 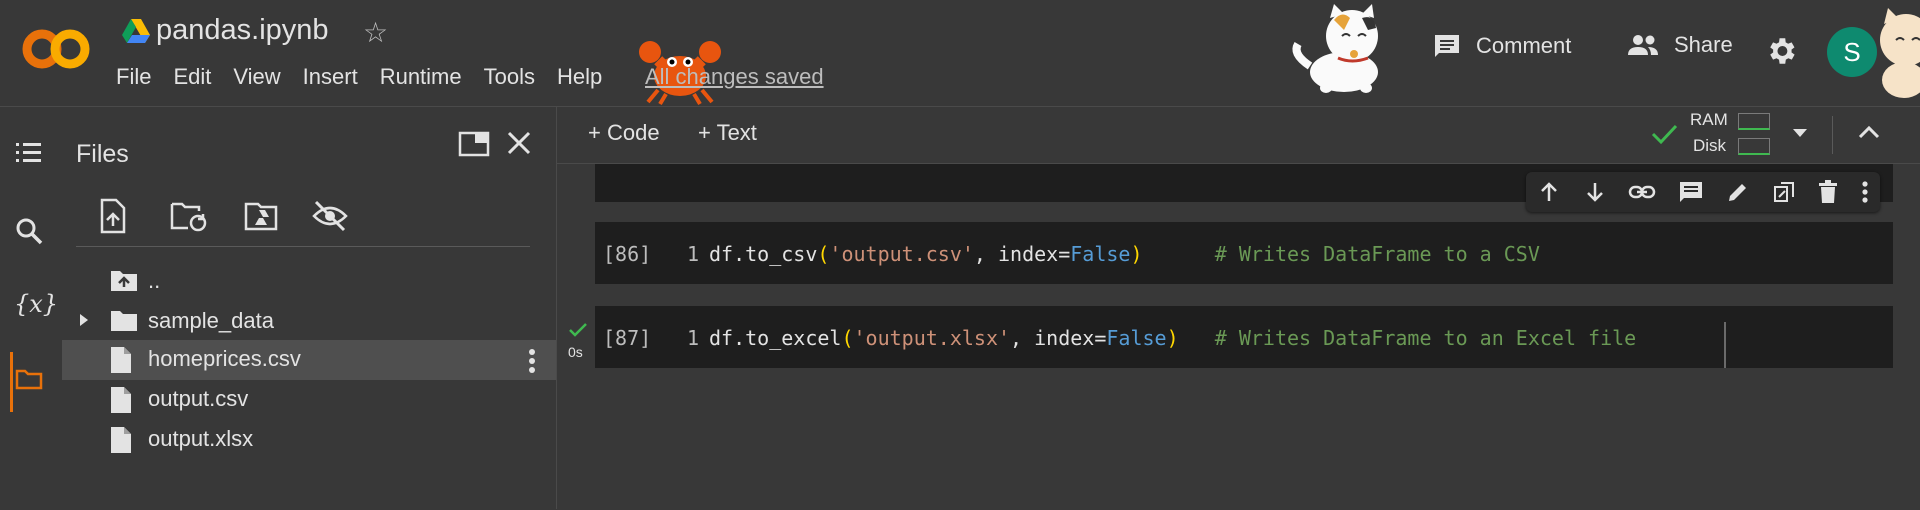 I want to click on comment-label: Comment, so click(x=1524, y=45).